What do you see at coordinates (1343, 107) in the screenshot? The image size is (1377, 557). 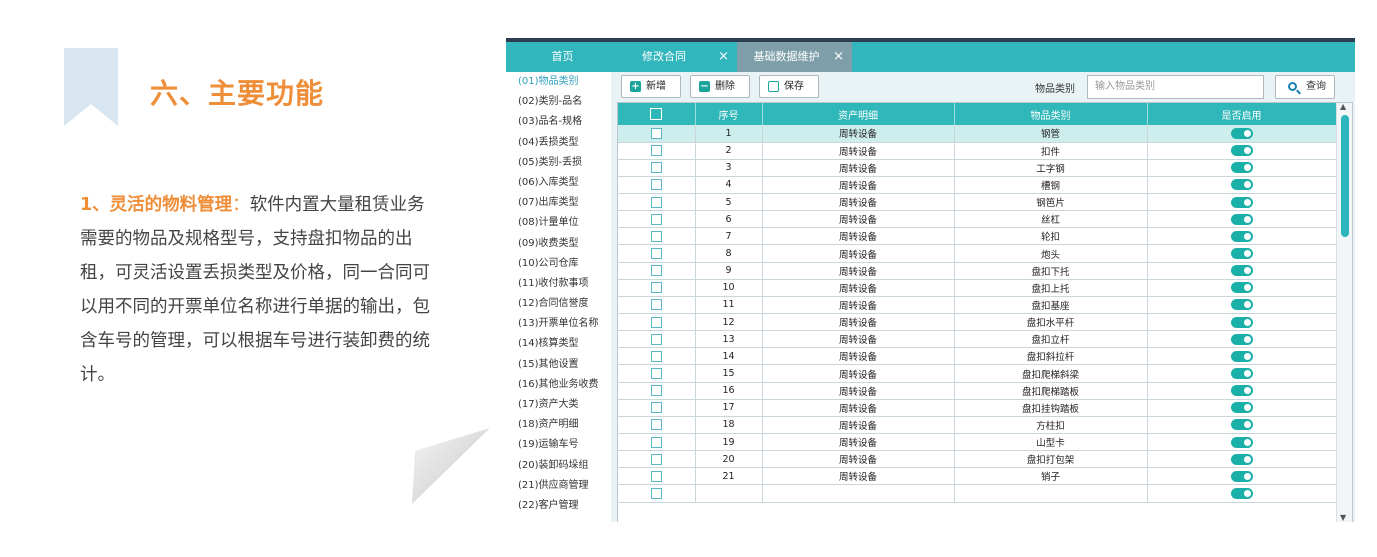 I see `chevron-up-icon: ▲` at bounding box center [1343, 107].